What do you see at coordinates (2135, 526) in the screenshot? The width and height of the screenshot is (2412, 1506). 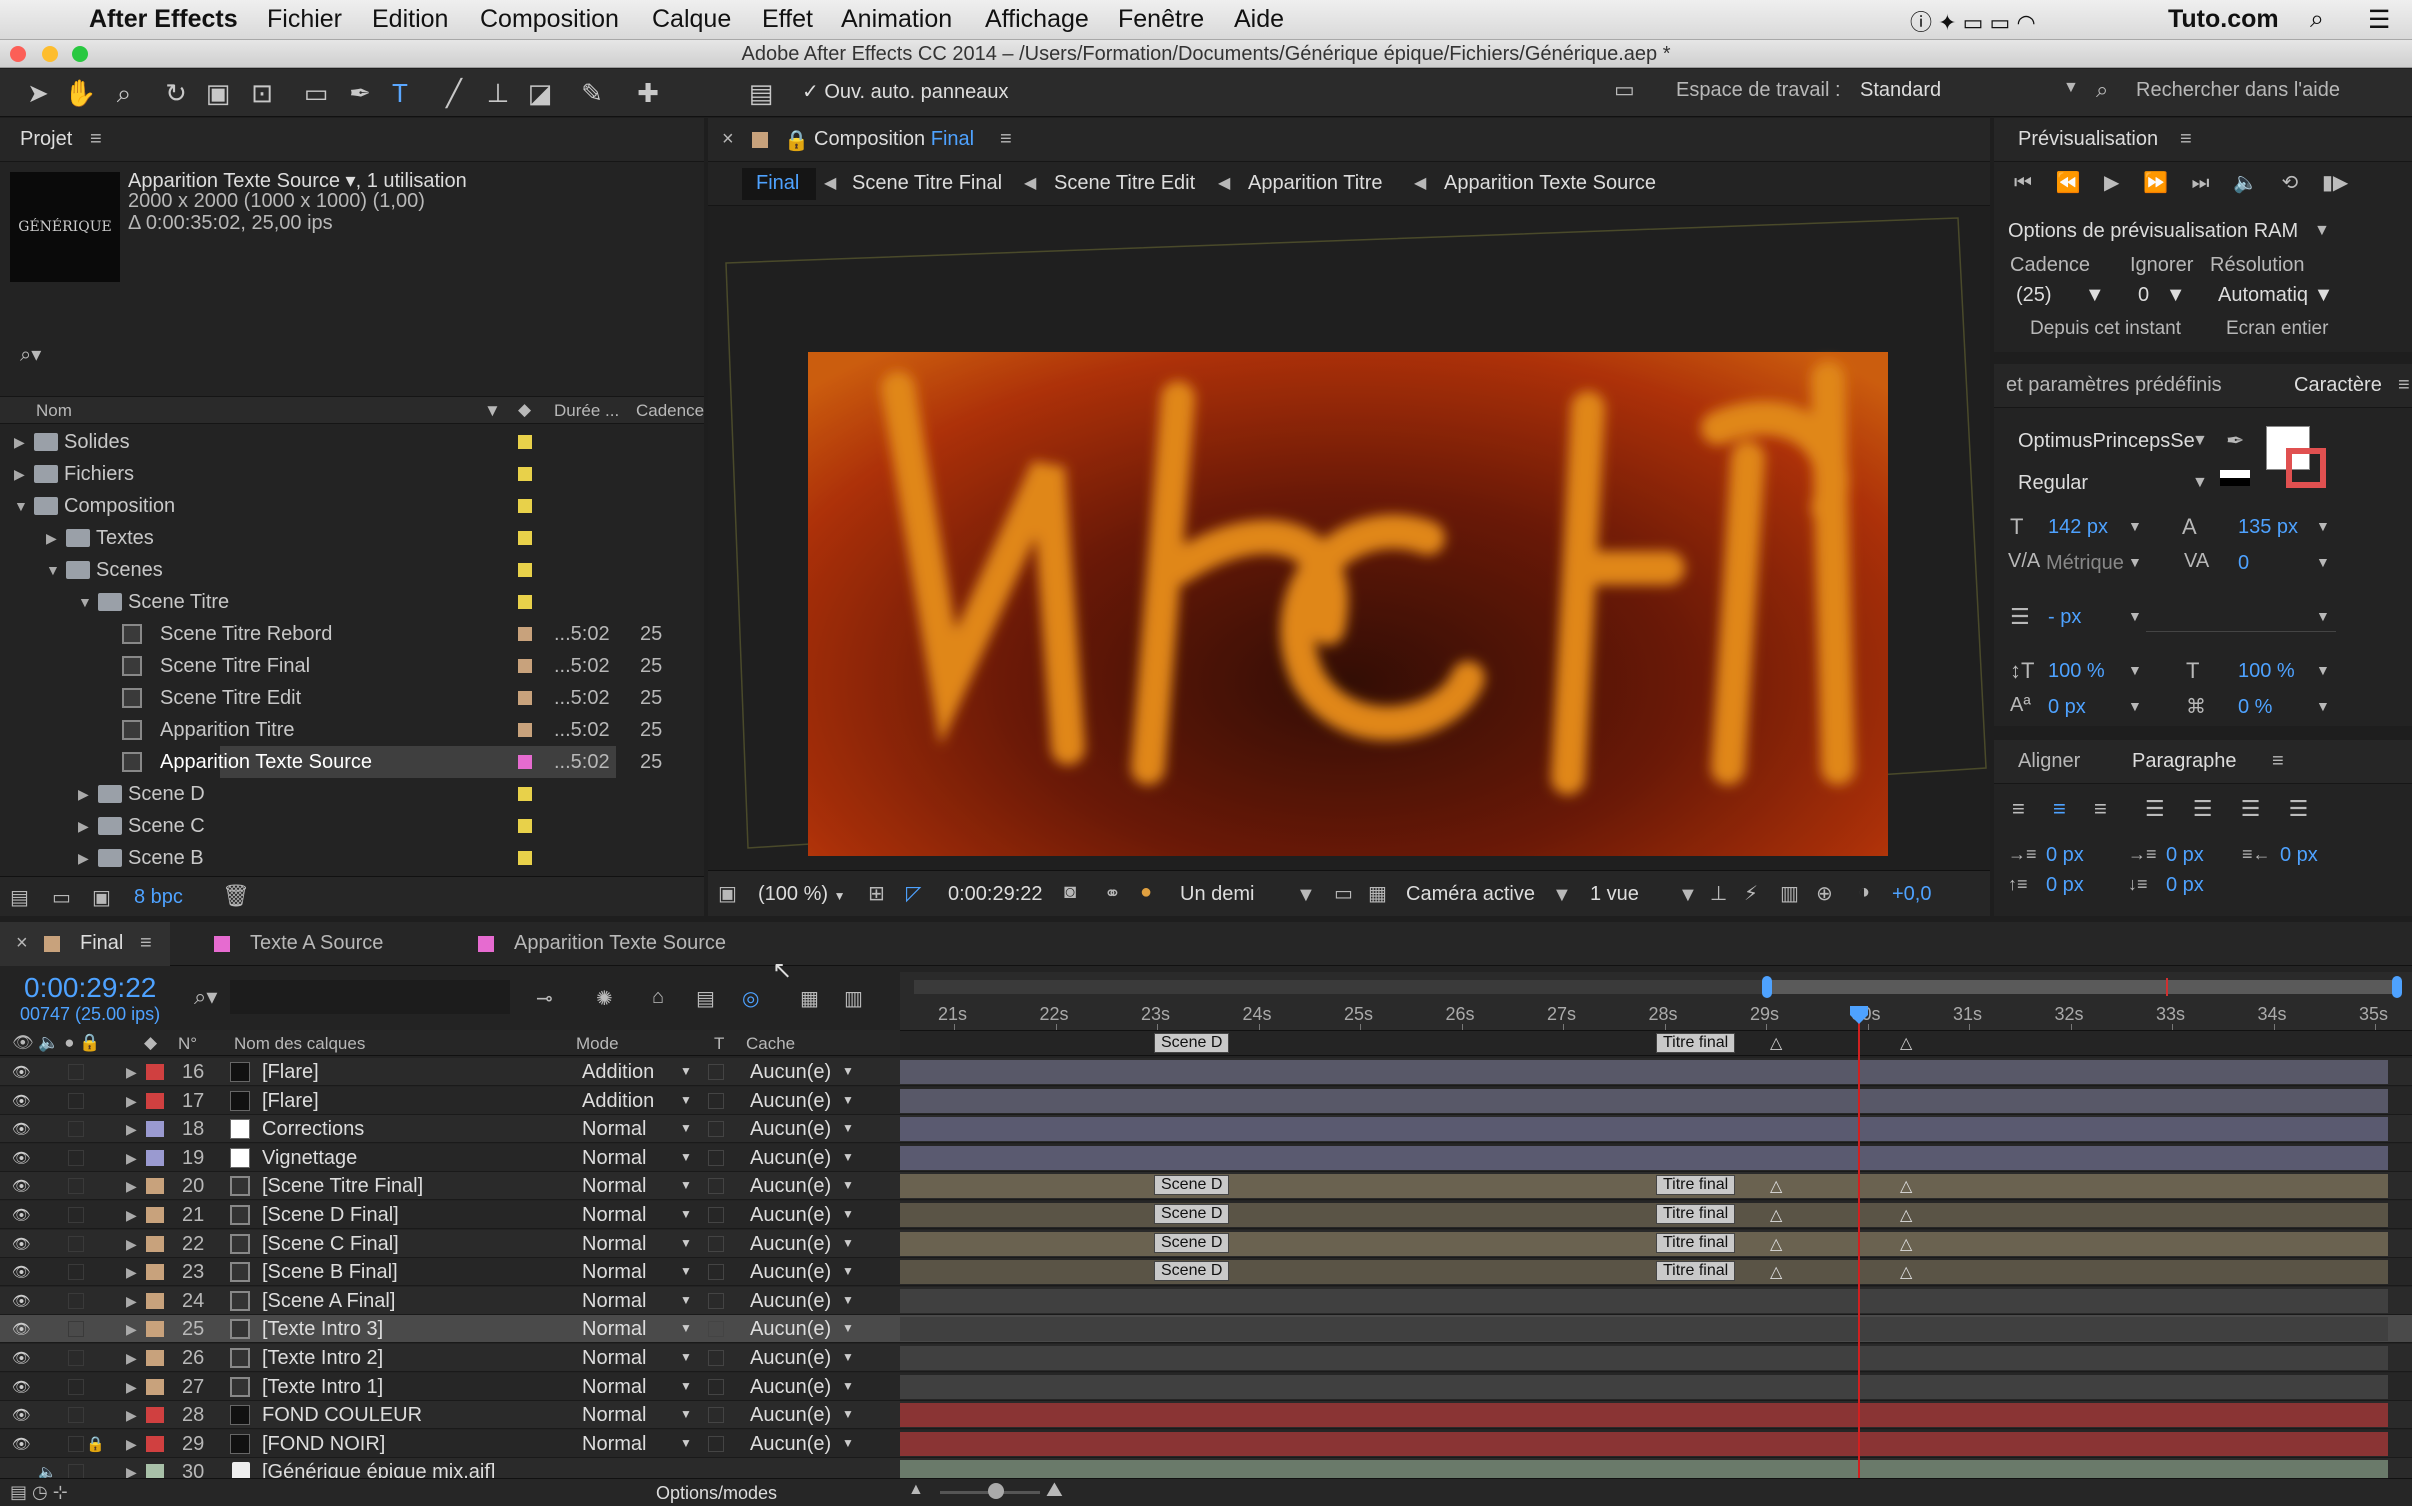 I see `size-dropdown-icon: ▼` at bounding box center [2135, 526].